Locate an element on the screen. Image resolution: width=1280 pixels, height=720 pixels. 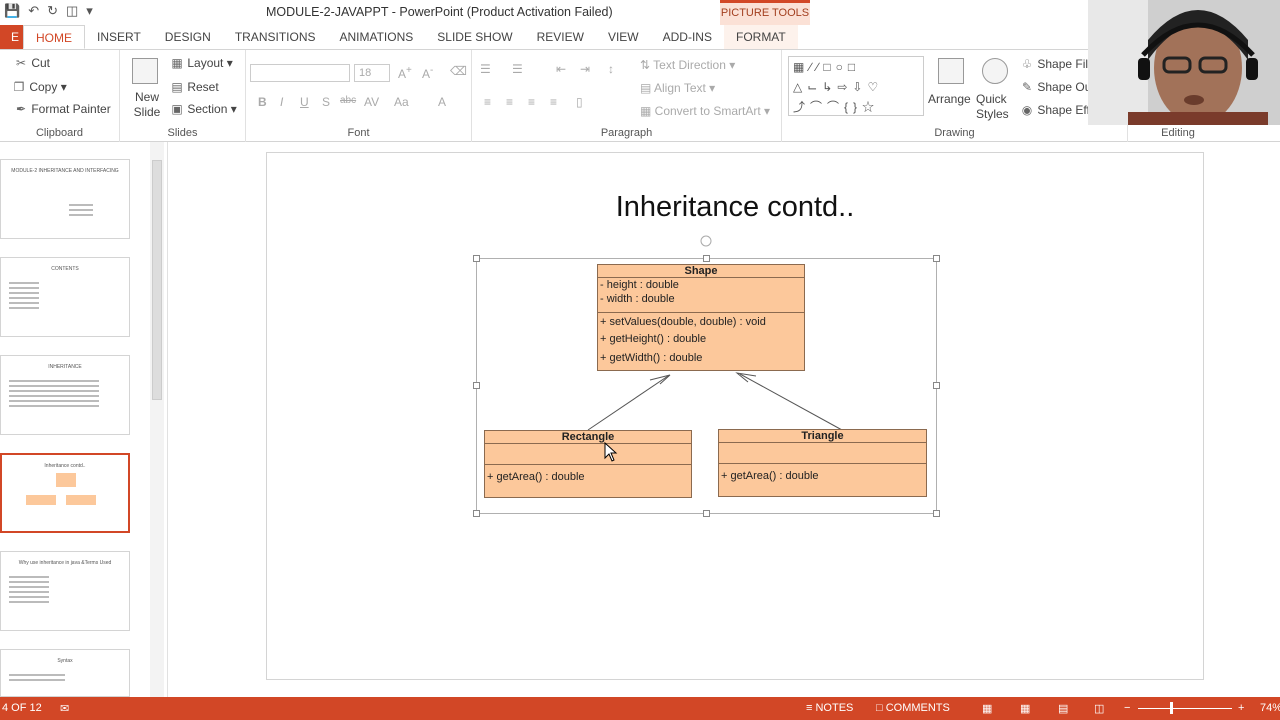
resize-handle-e is located at coordinates (936, 385).